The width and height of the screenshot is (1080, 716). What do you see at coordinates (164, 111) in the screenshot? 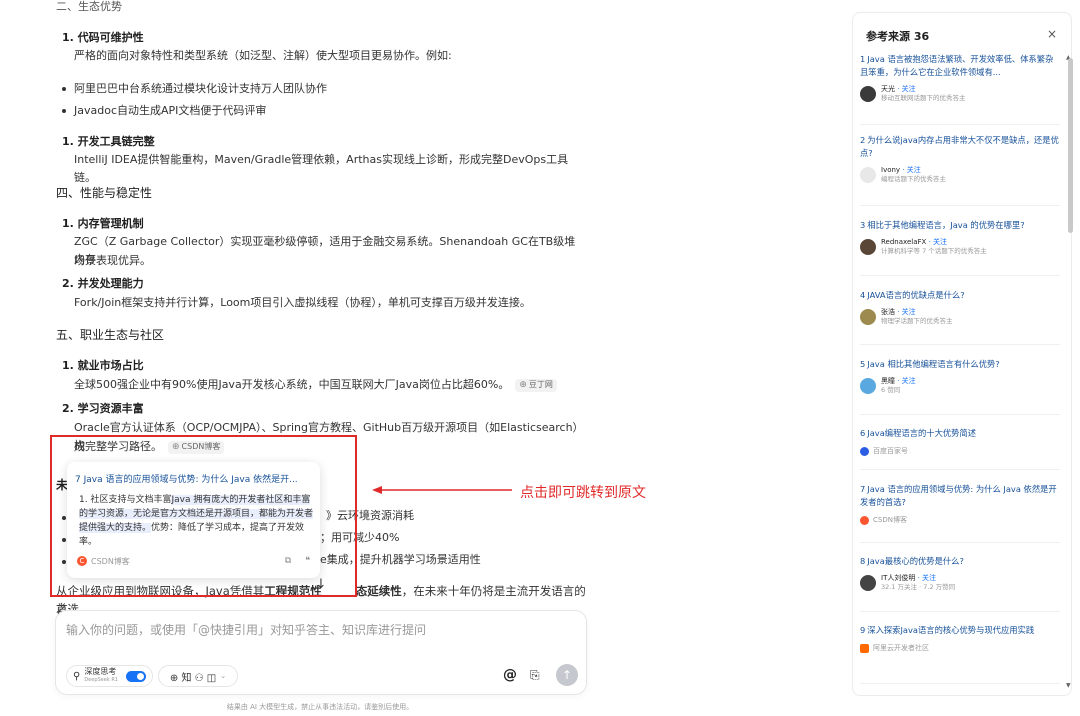
I see `bullet-item: Javadoc自动生成API文档便于代码评审` at bounding box center [164, 111].